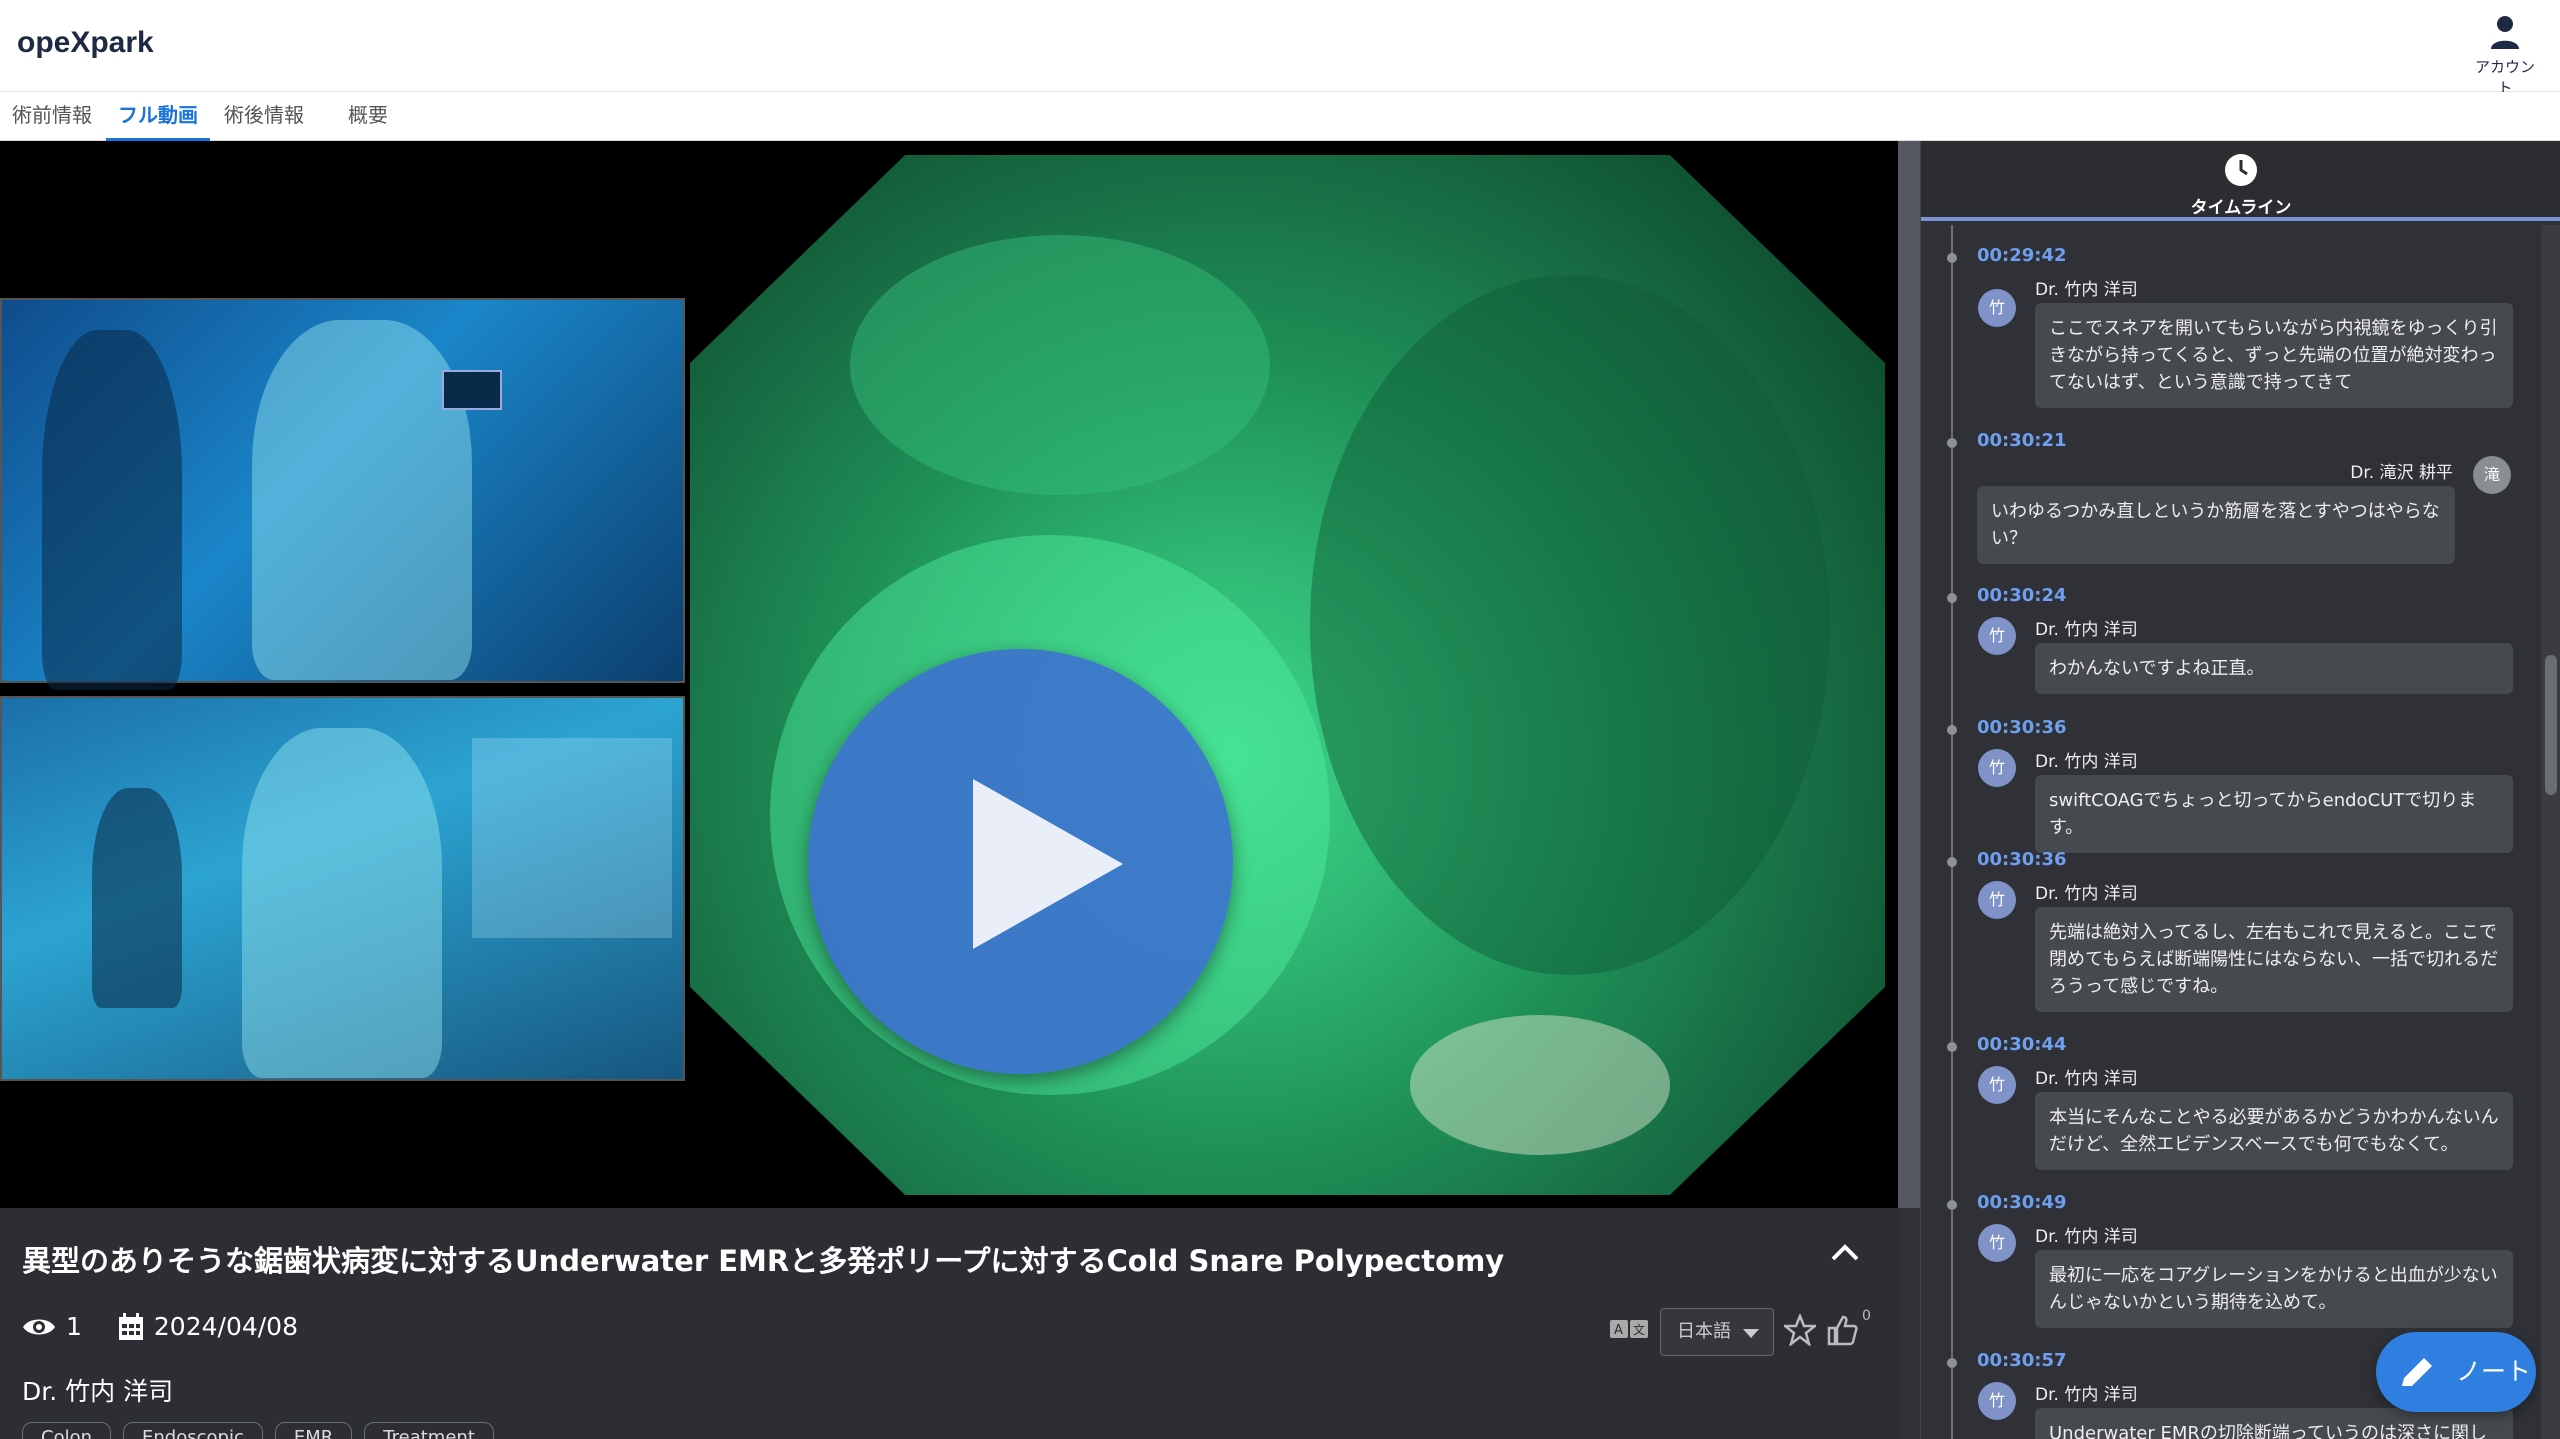  What do you see at coordinates (2550, 832) in the screenshot?
I see `timeline-scrollbar` at bounding box center [2550, 832].